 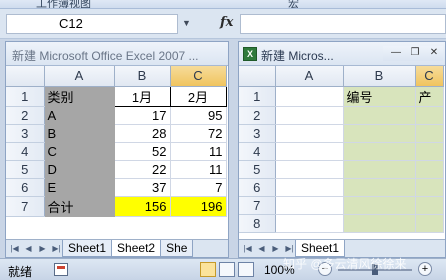 What do you see at coordinates (429, 96) in the screenshot?
I see `cell: 产` at bounding box center [429, 96].